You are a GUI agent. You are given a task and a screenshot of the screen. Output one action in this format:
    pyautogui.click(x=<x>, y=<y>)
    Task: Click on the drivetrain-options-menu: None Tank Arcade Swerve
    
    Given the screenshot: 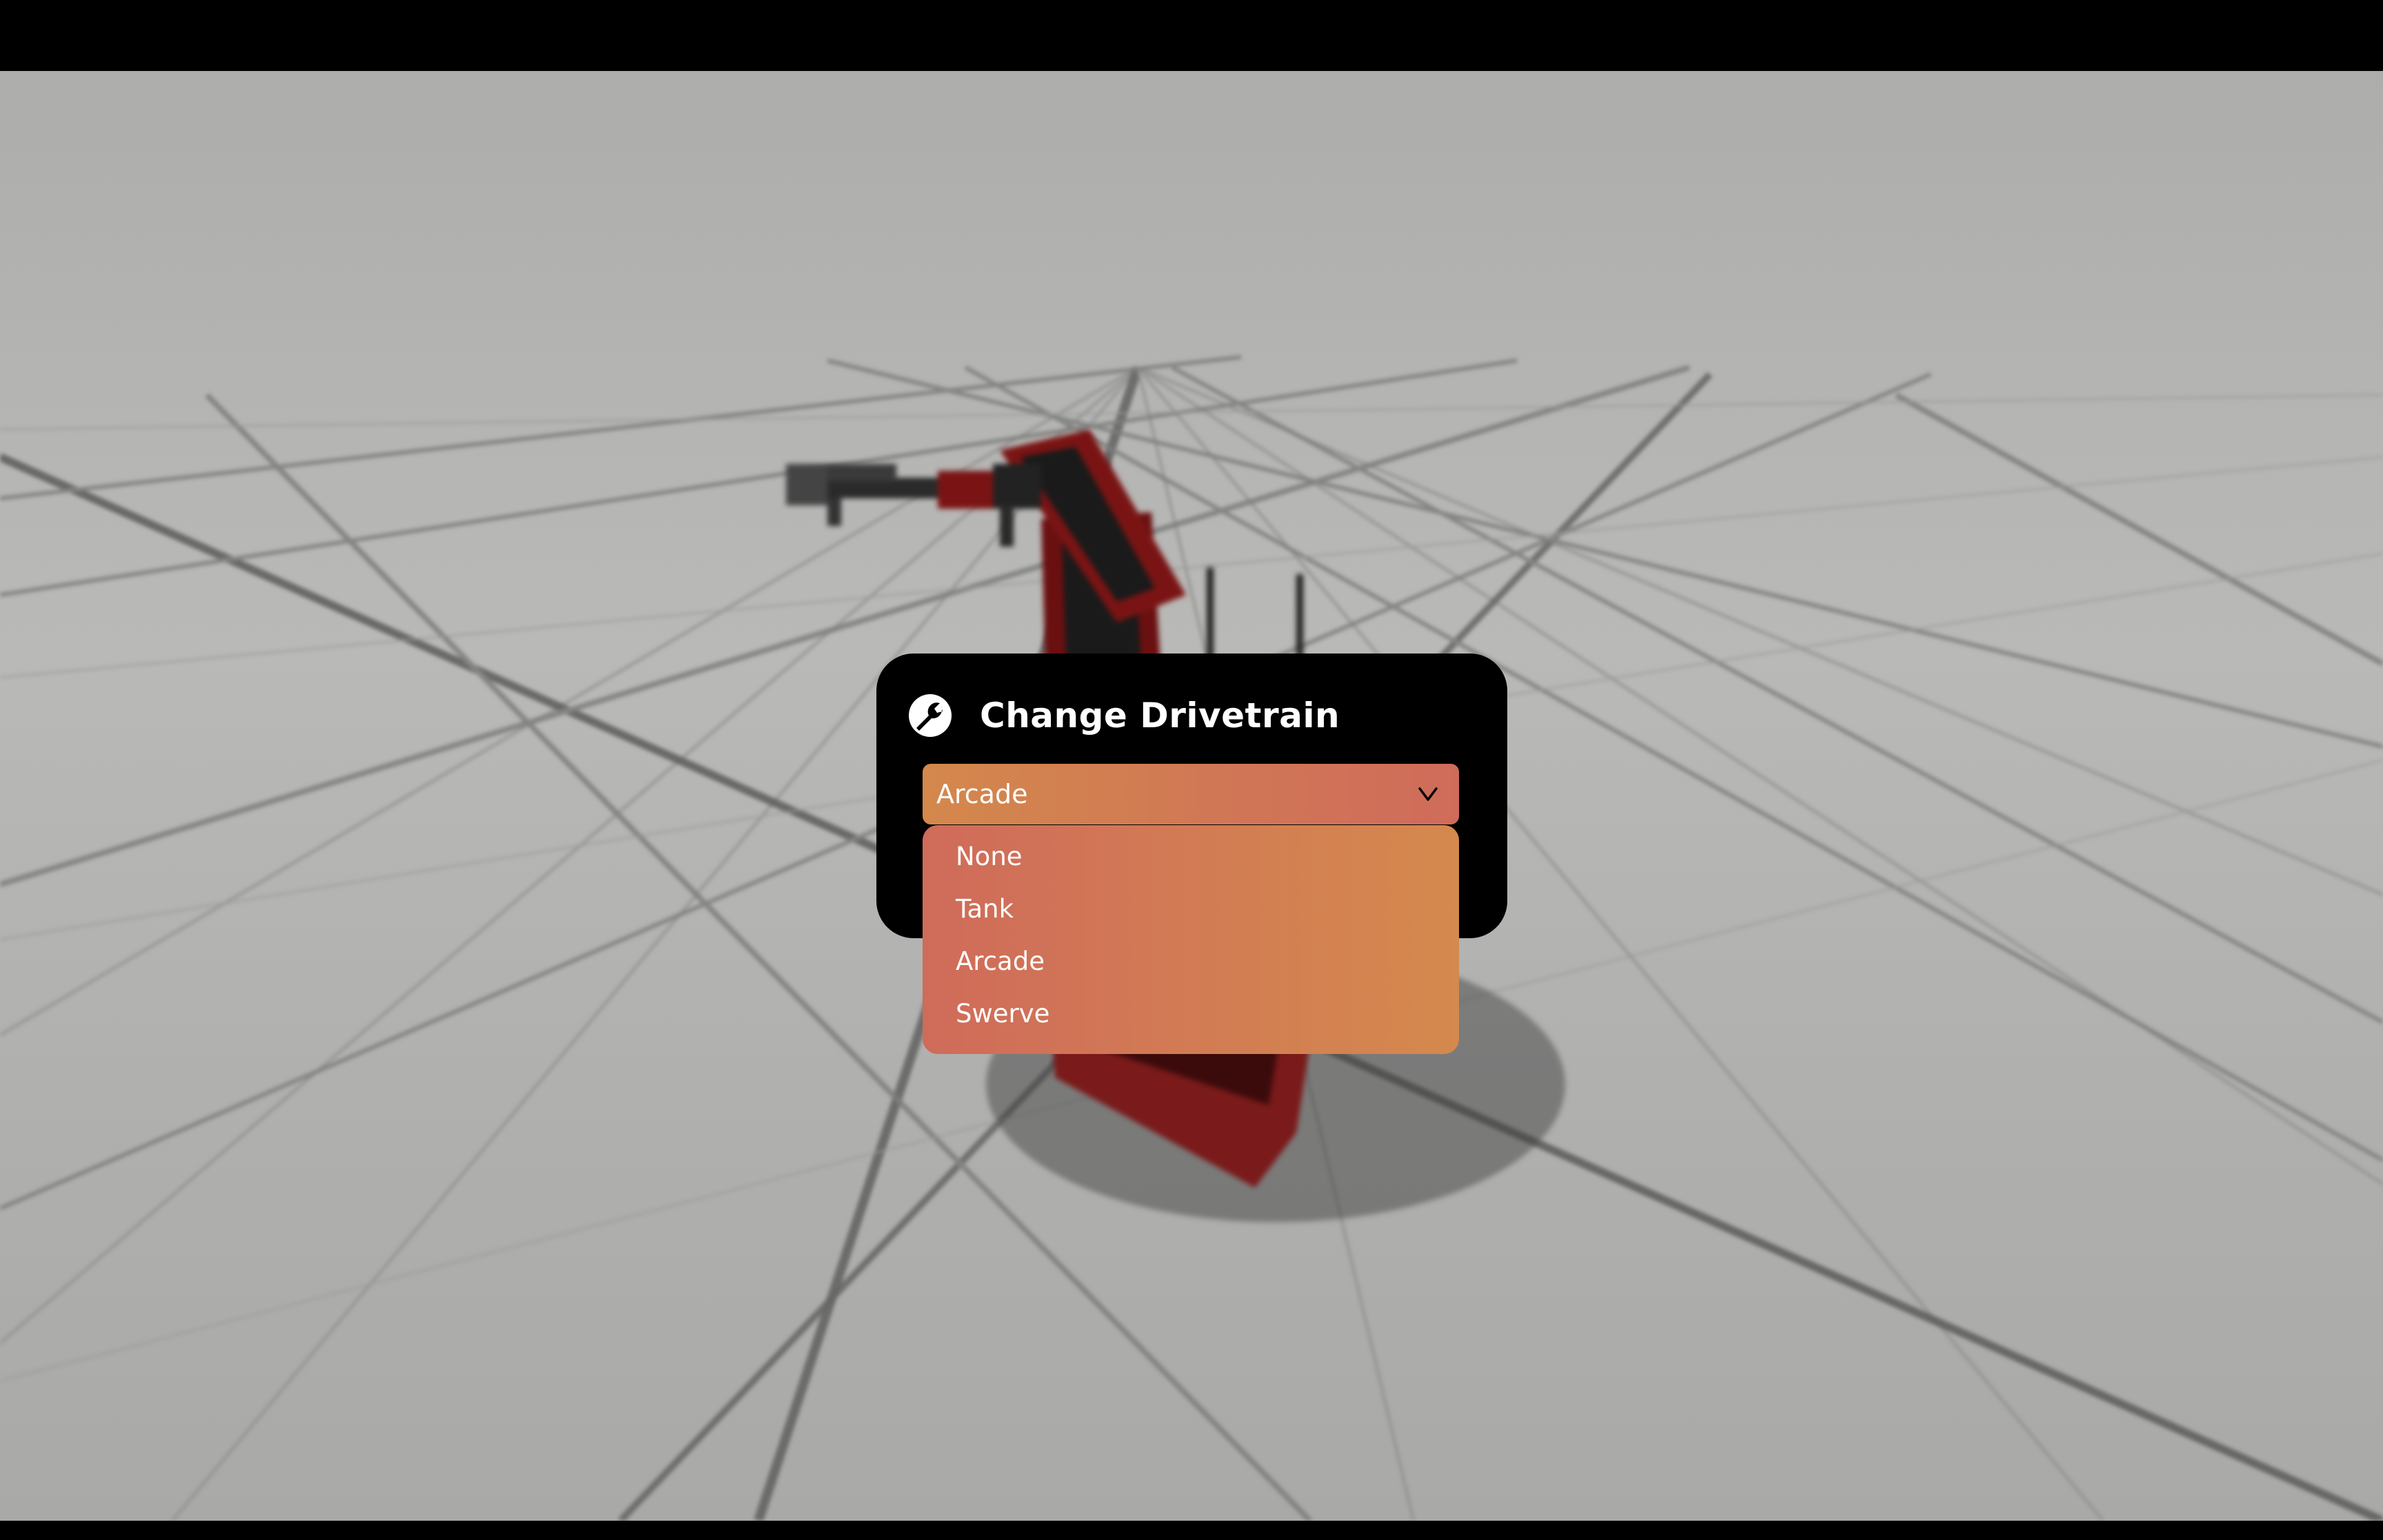 What is the action you would take?
    pyautogui.click(x=1191, y=940)
    